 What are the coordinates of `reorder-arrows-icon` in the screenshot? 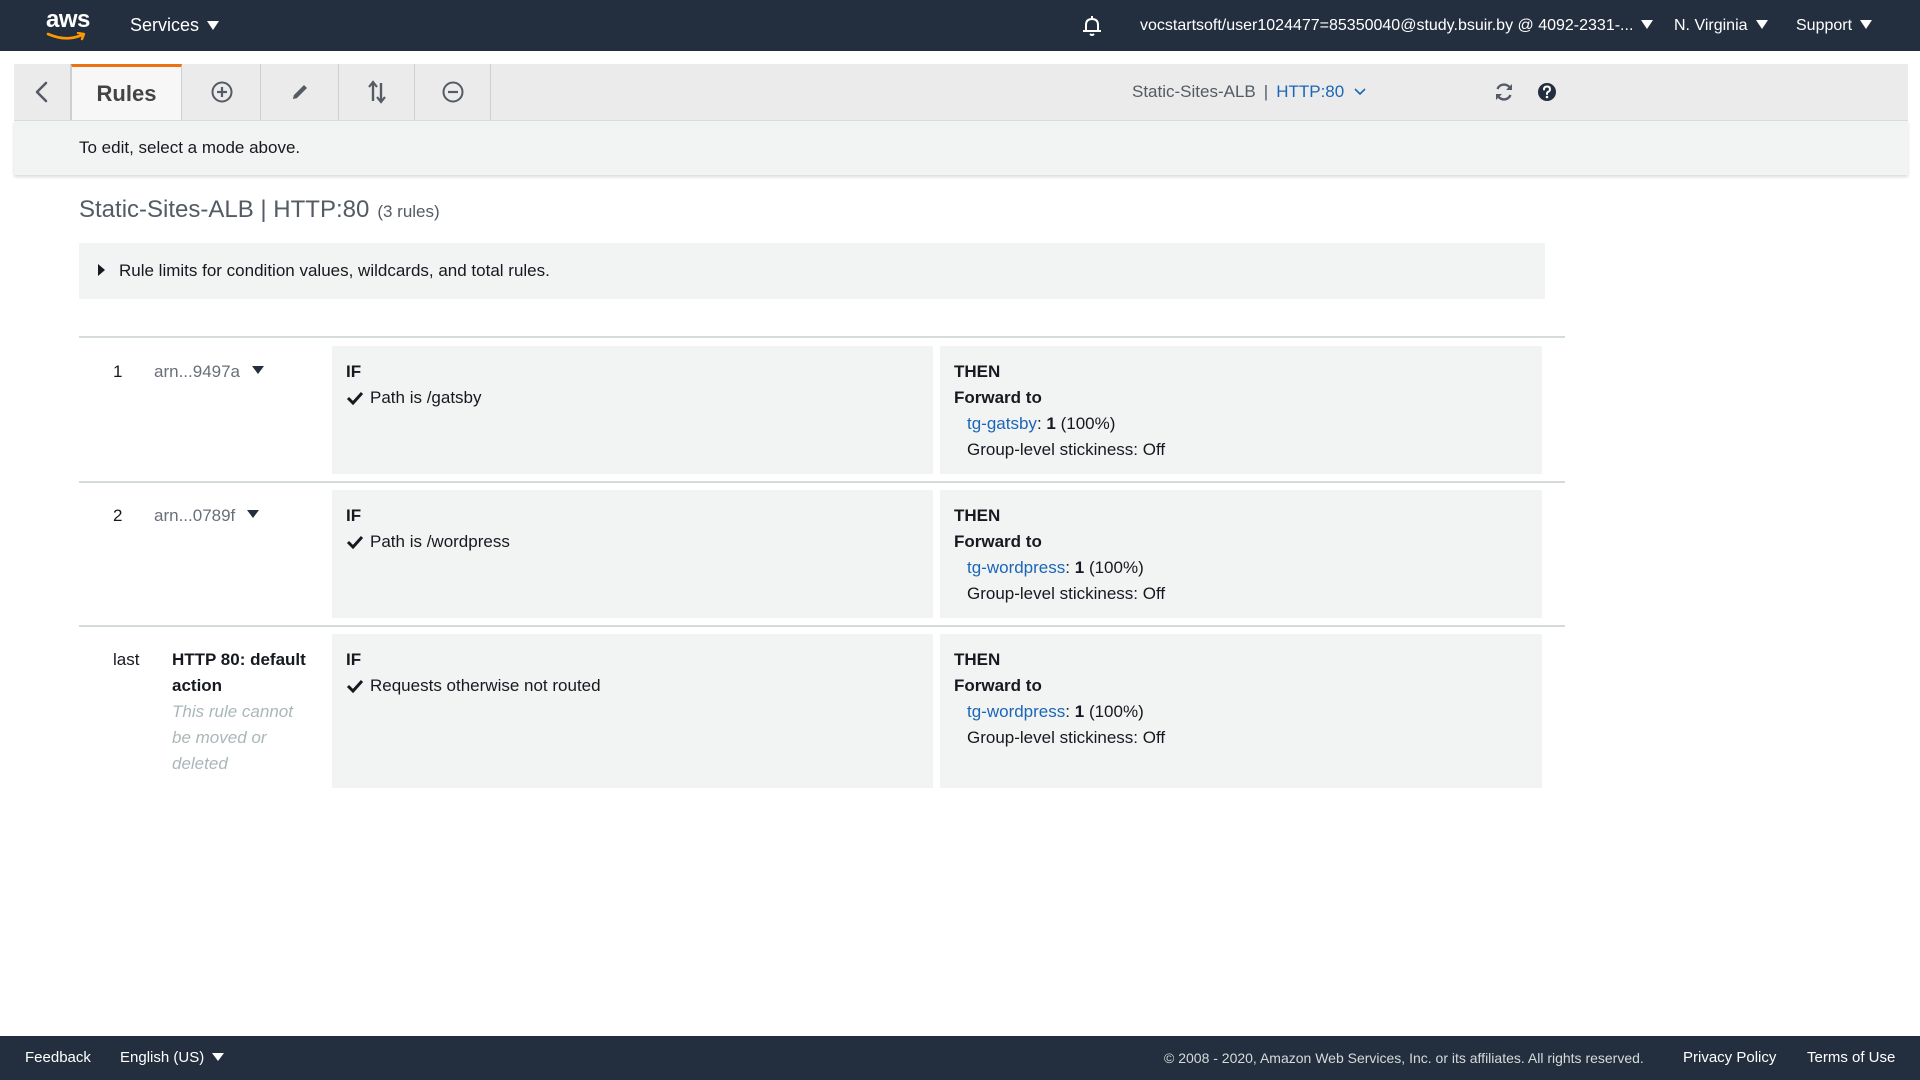 It's located at (377, 92).